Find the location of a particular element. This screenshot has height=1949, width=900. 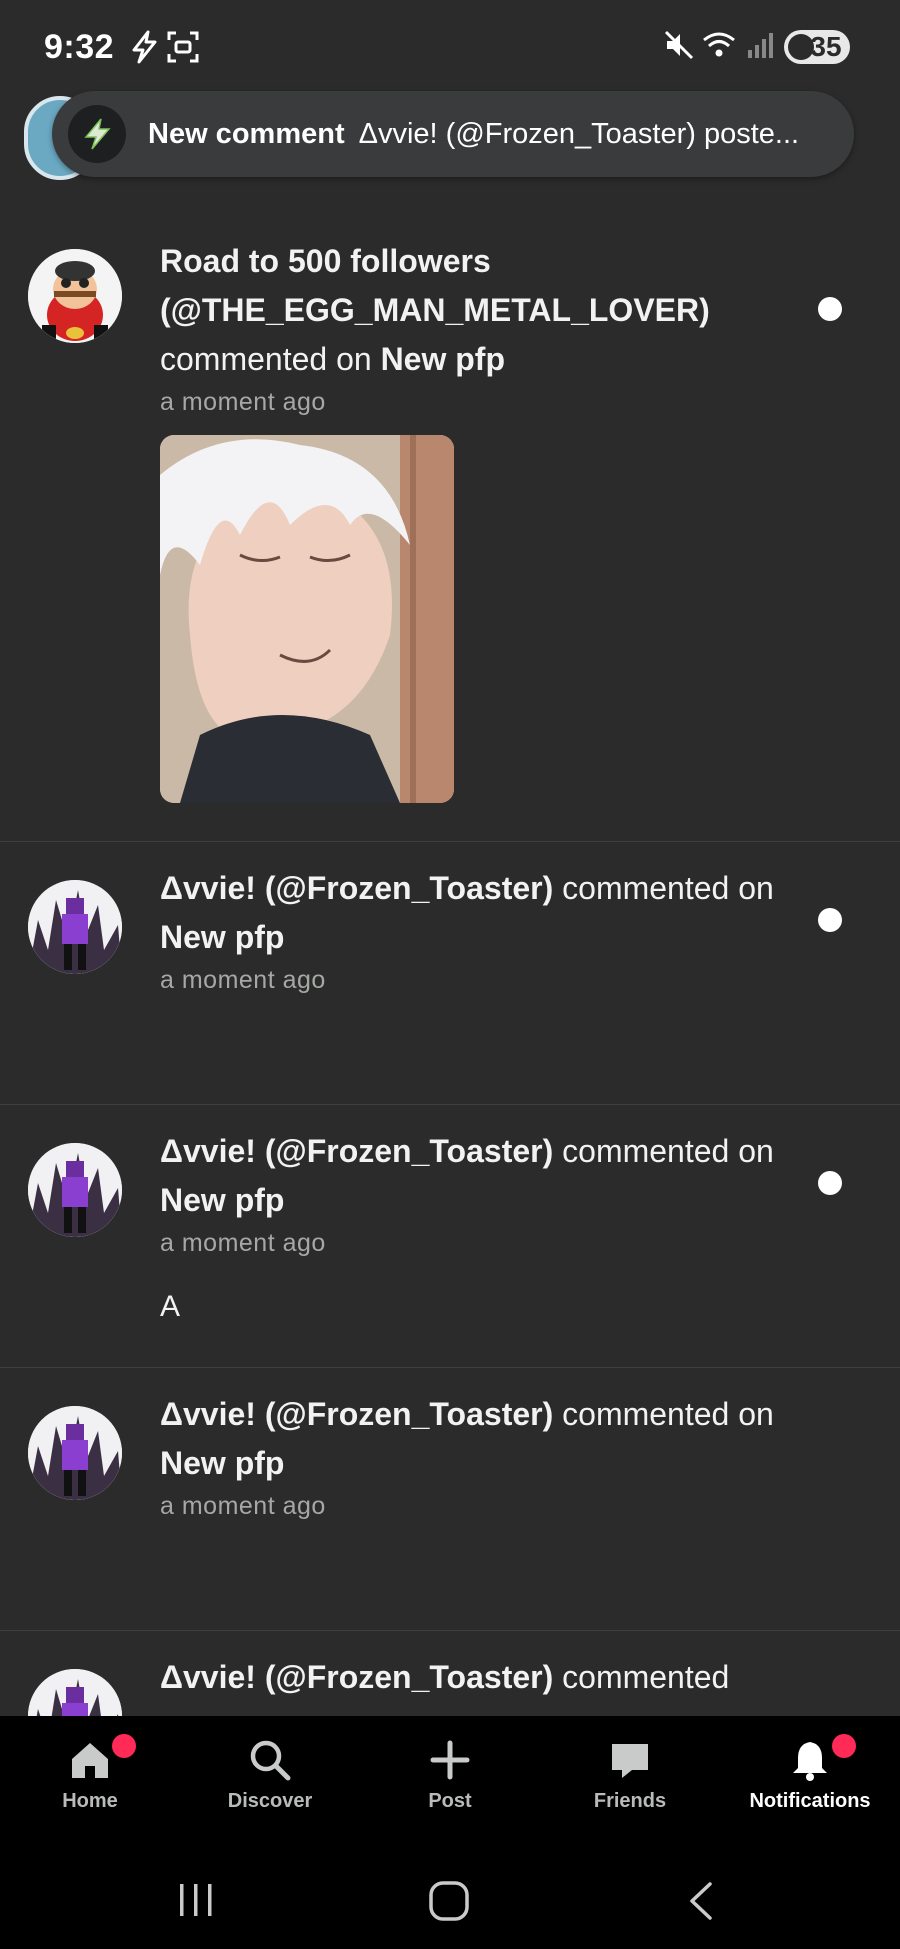

back-icon is located at coordinates (702, 1901).